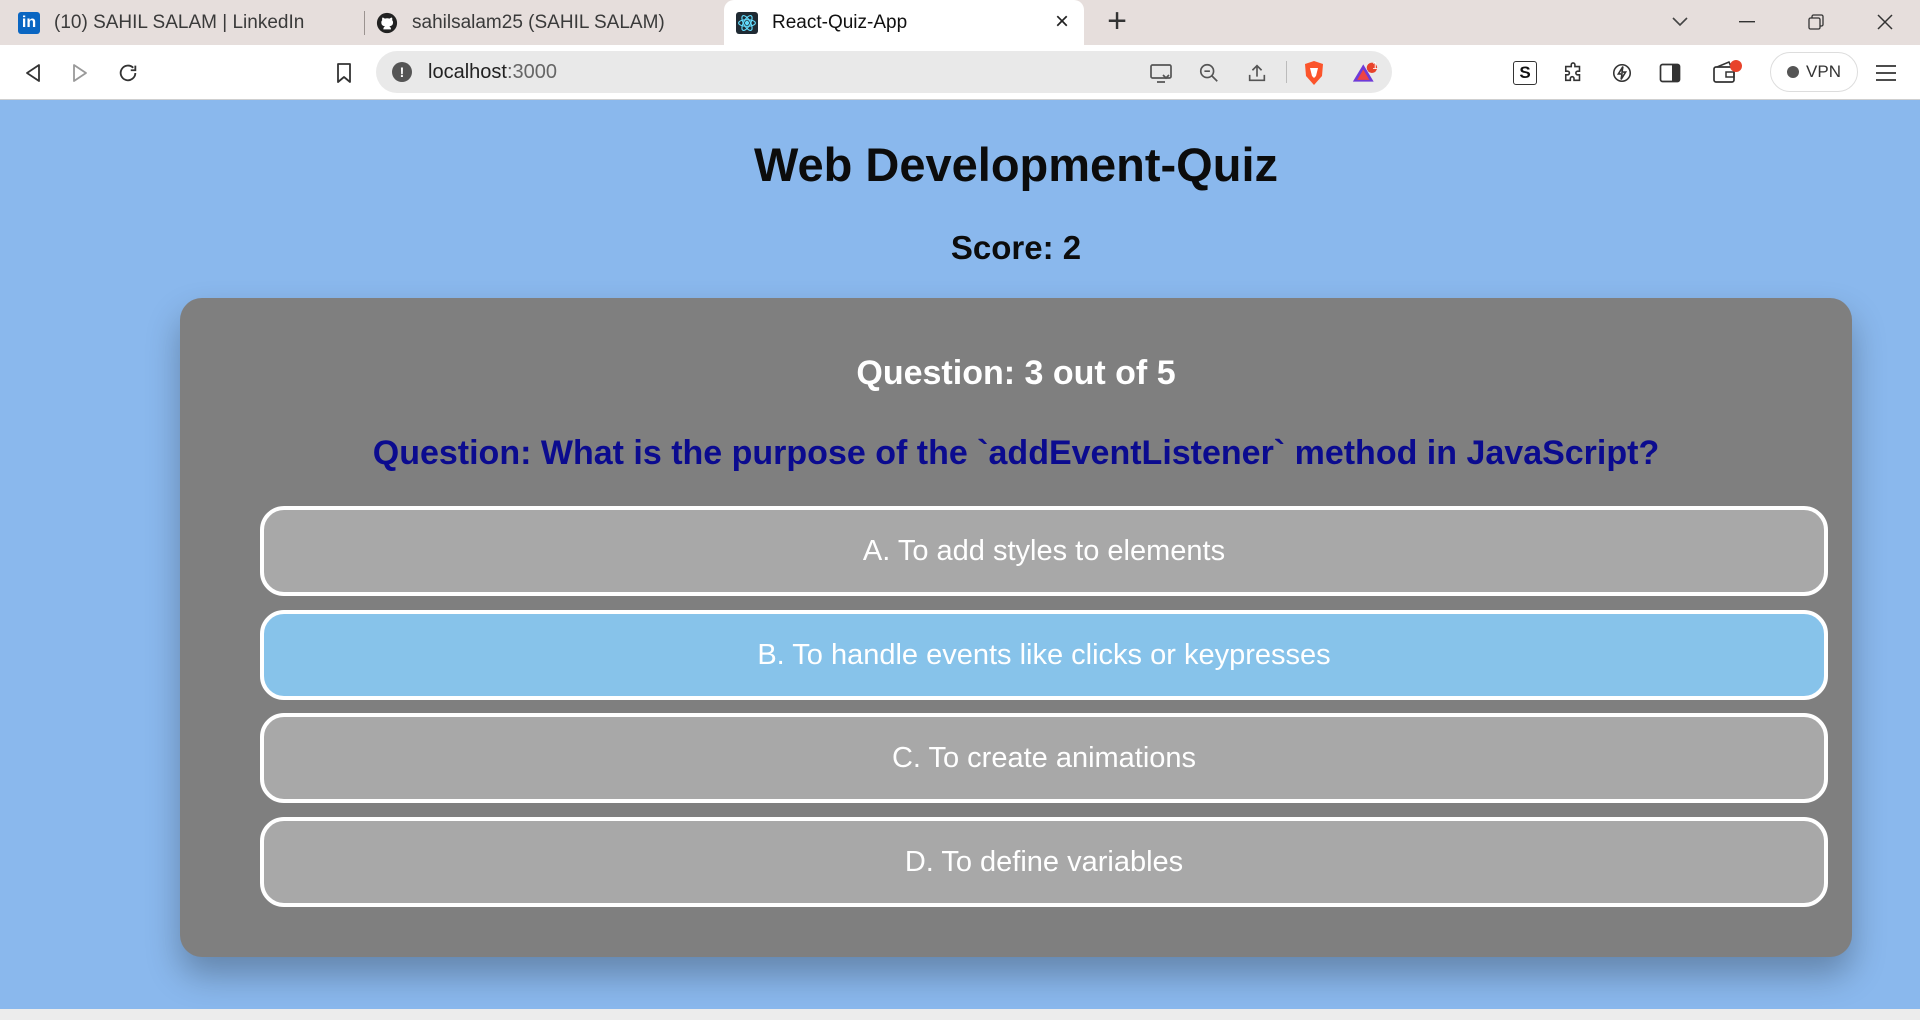 The height and width of the screenshot is (1020, 1920). I want to click on minimize-button, so click(1747, 22).